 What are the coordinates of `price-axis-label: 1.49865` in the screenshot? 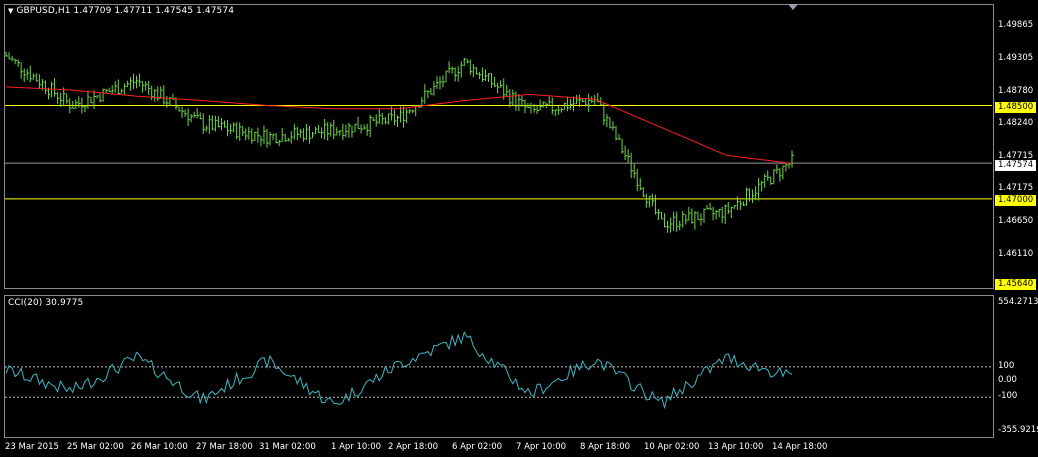 It's located at (1016, 25).